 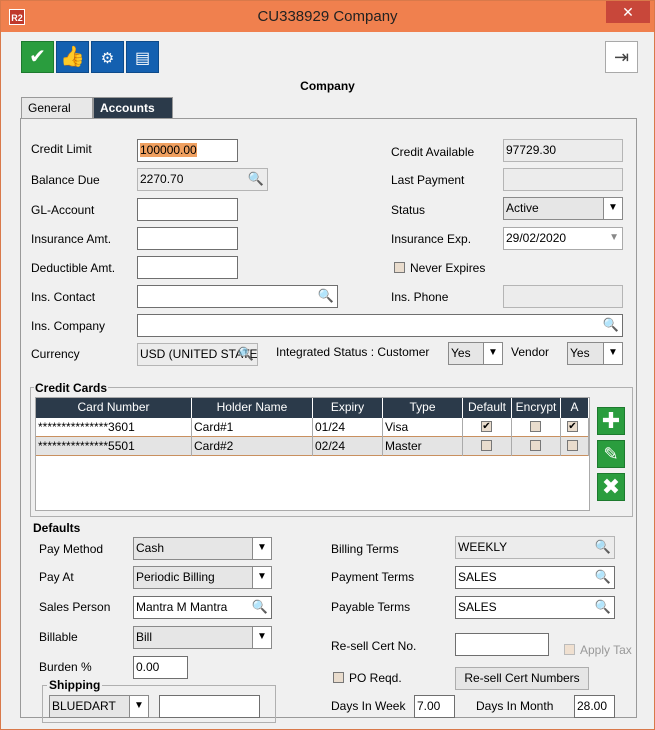 I want to click on check-icon: ✔, so click(x=37, y=57).